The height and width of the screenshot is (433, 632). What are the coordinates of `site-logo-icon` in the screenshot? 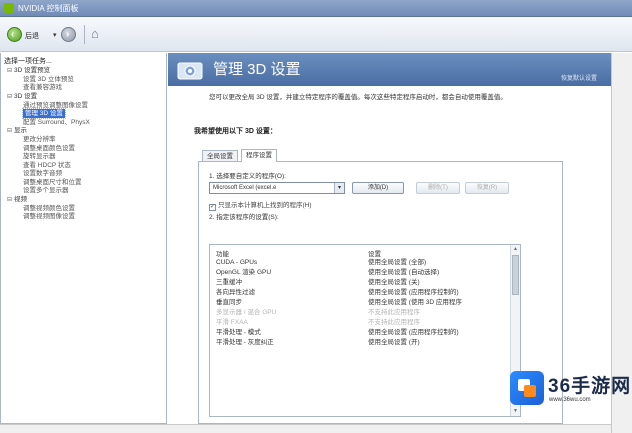 It's located at (527, 388).